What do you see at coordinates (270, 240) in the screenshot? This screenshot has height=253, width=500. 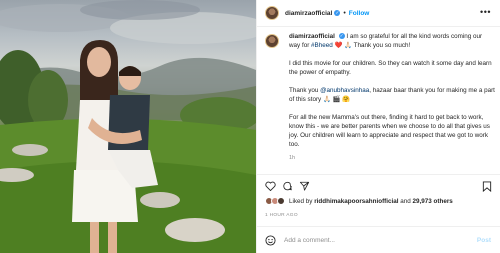 I see `emoji-icon` at bounding box center [270, 240].